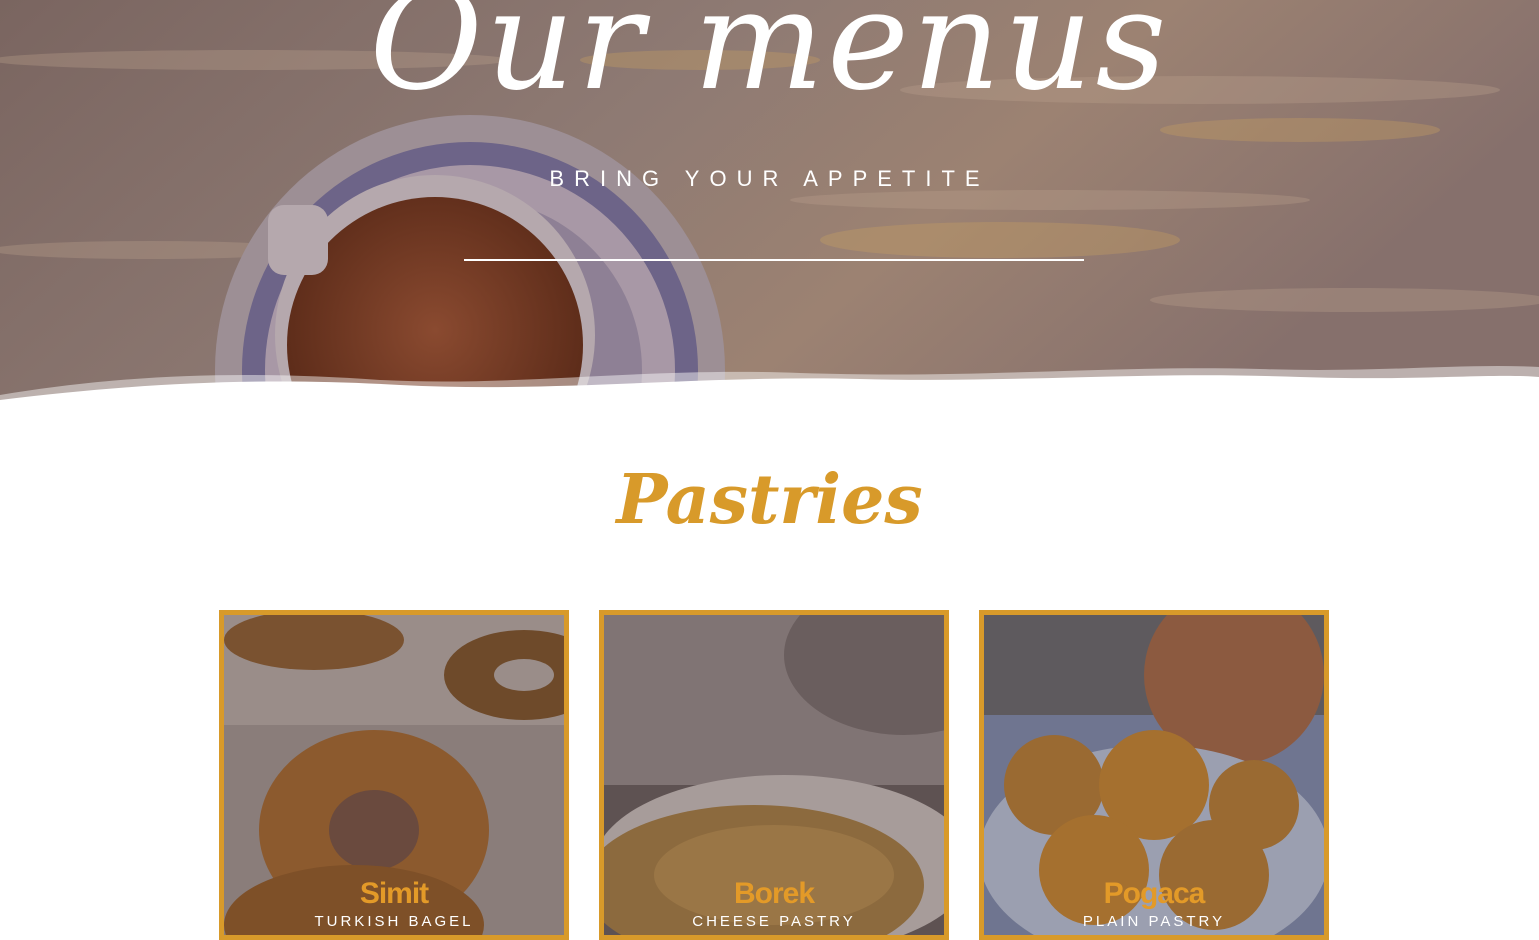 Image resolution: width=1539 pixels, height=940 pixels. I want to click on menu-card-borek: Borek CHEESE PASTRY, so click(774, 775).